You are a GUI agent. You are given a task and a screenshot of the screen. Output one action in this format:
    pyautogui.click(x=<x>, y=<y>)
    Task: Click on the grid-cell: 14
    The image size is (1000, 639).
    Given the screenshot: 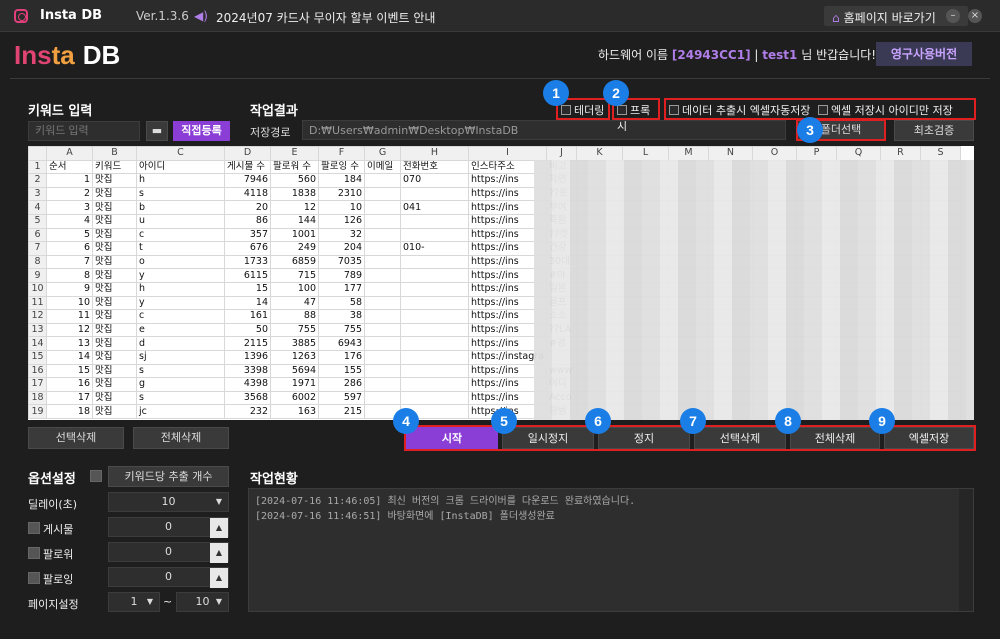 What is the action you would take?
    pyautogui.click(x=247, y=303)
    